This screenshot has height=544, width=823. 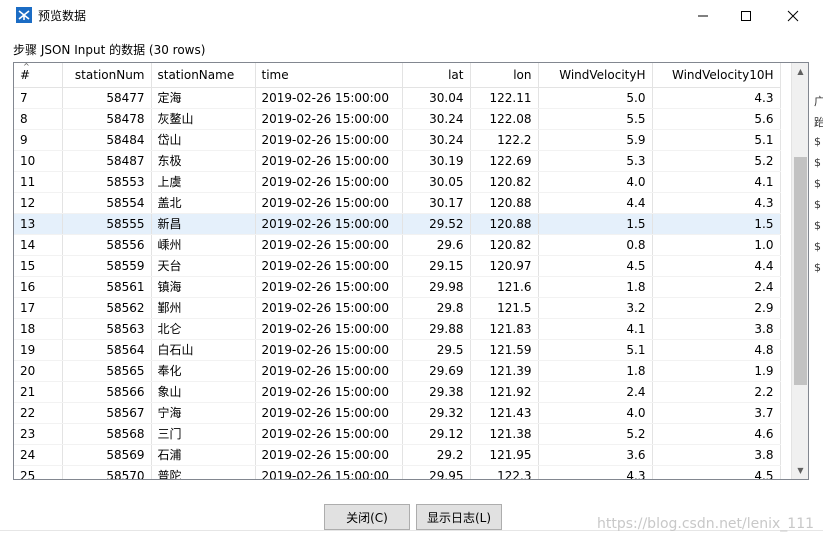 I want to click on table-cell: 29.32, so click(x=436, y=413).